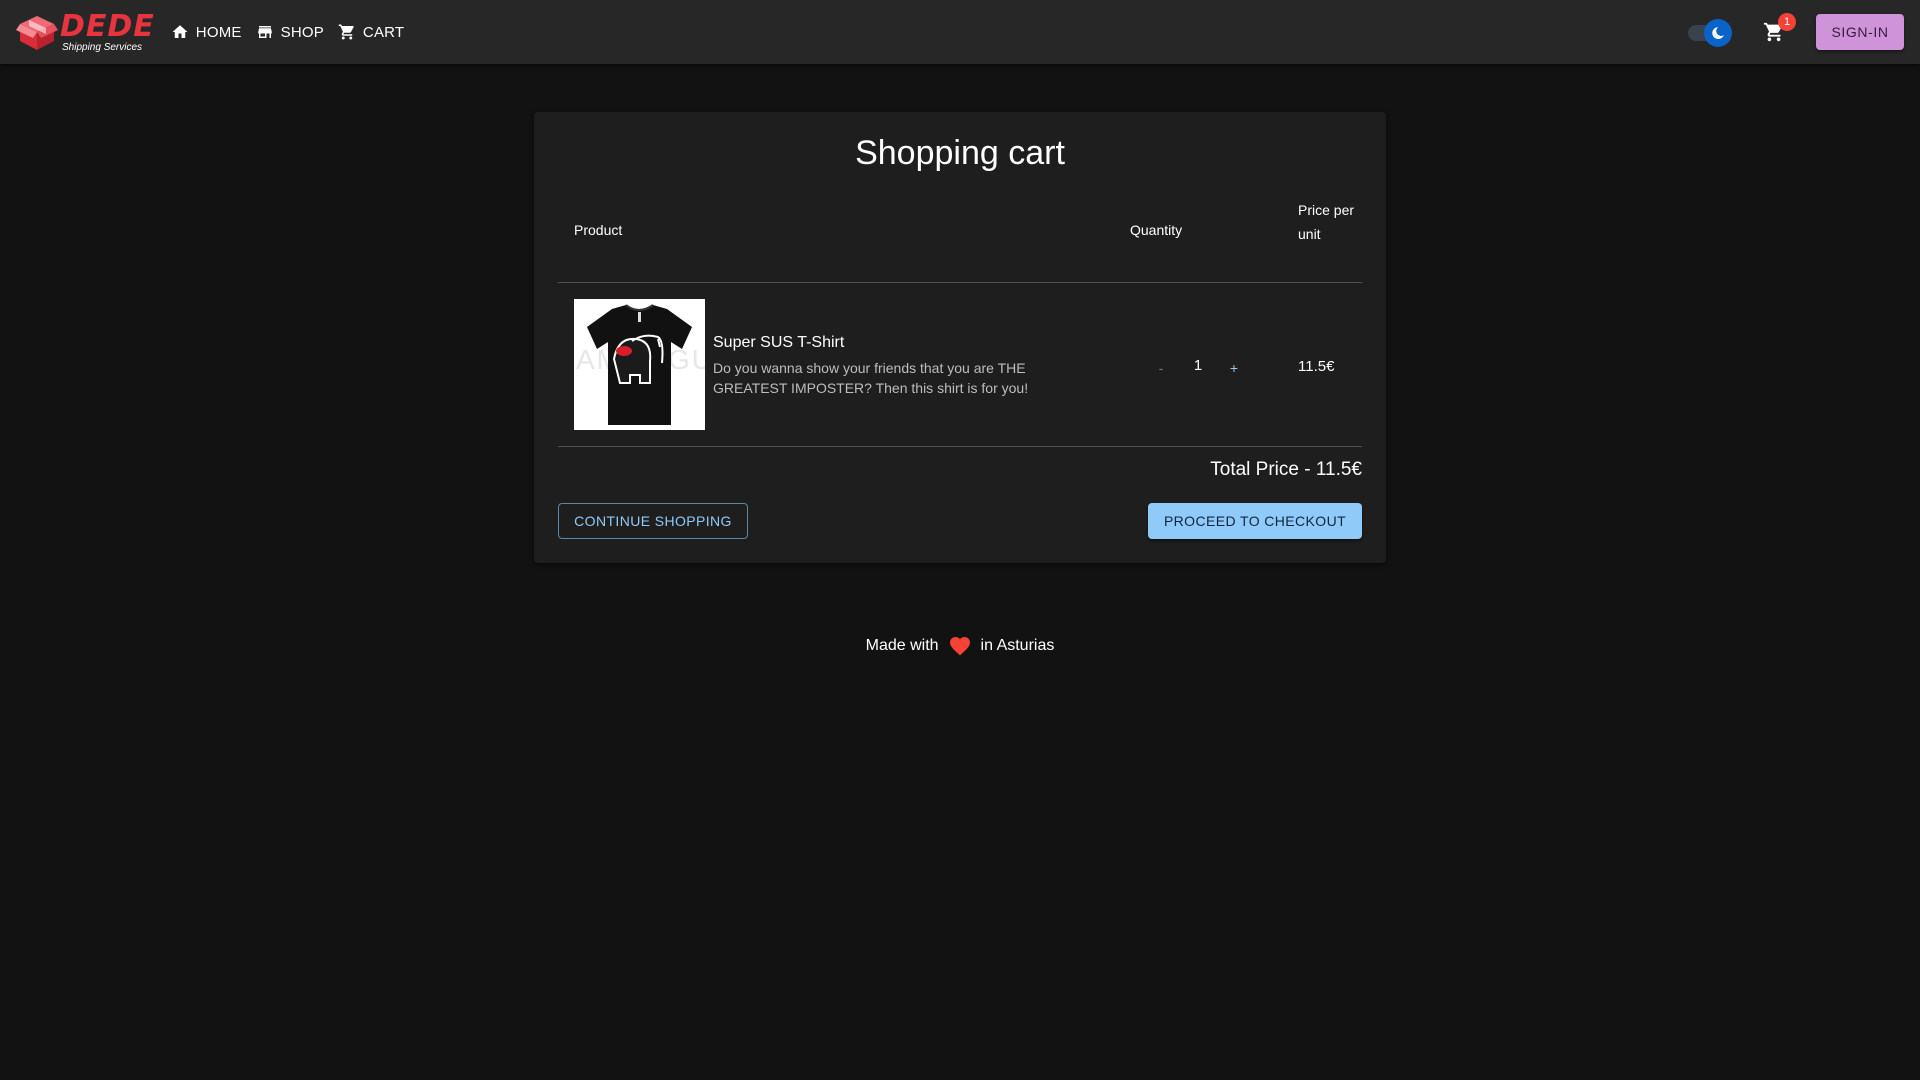  Describe the element at coordinates (37, 33) in the screenshot. I see `box-logo-icon` at that location.